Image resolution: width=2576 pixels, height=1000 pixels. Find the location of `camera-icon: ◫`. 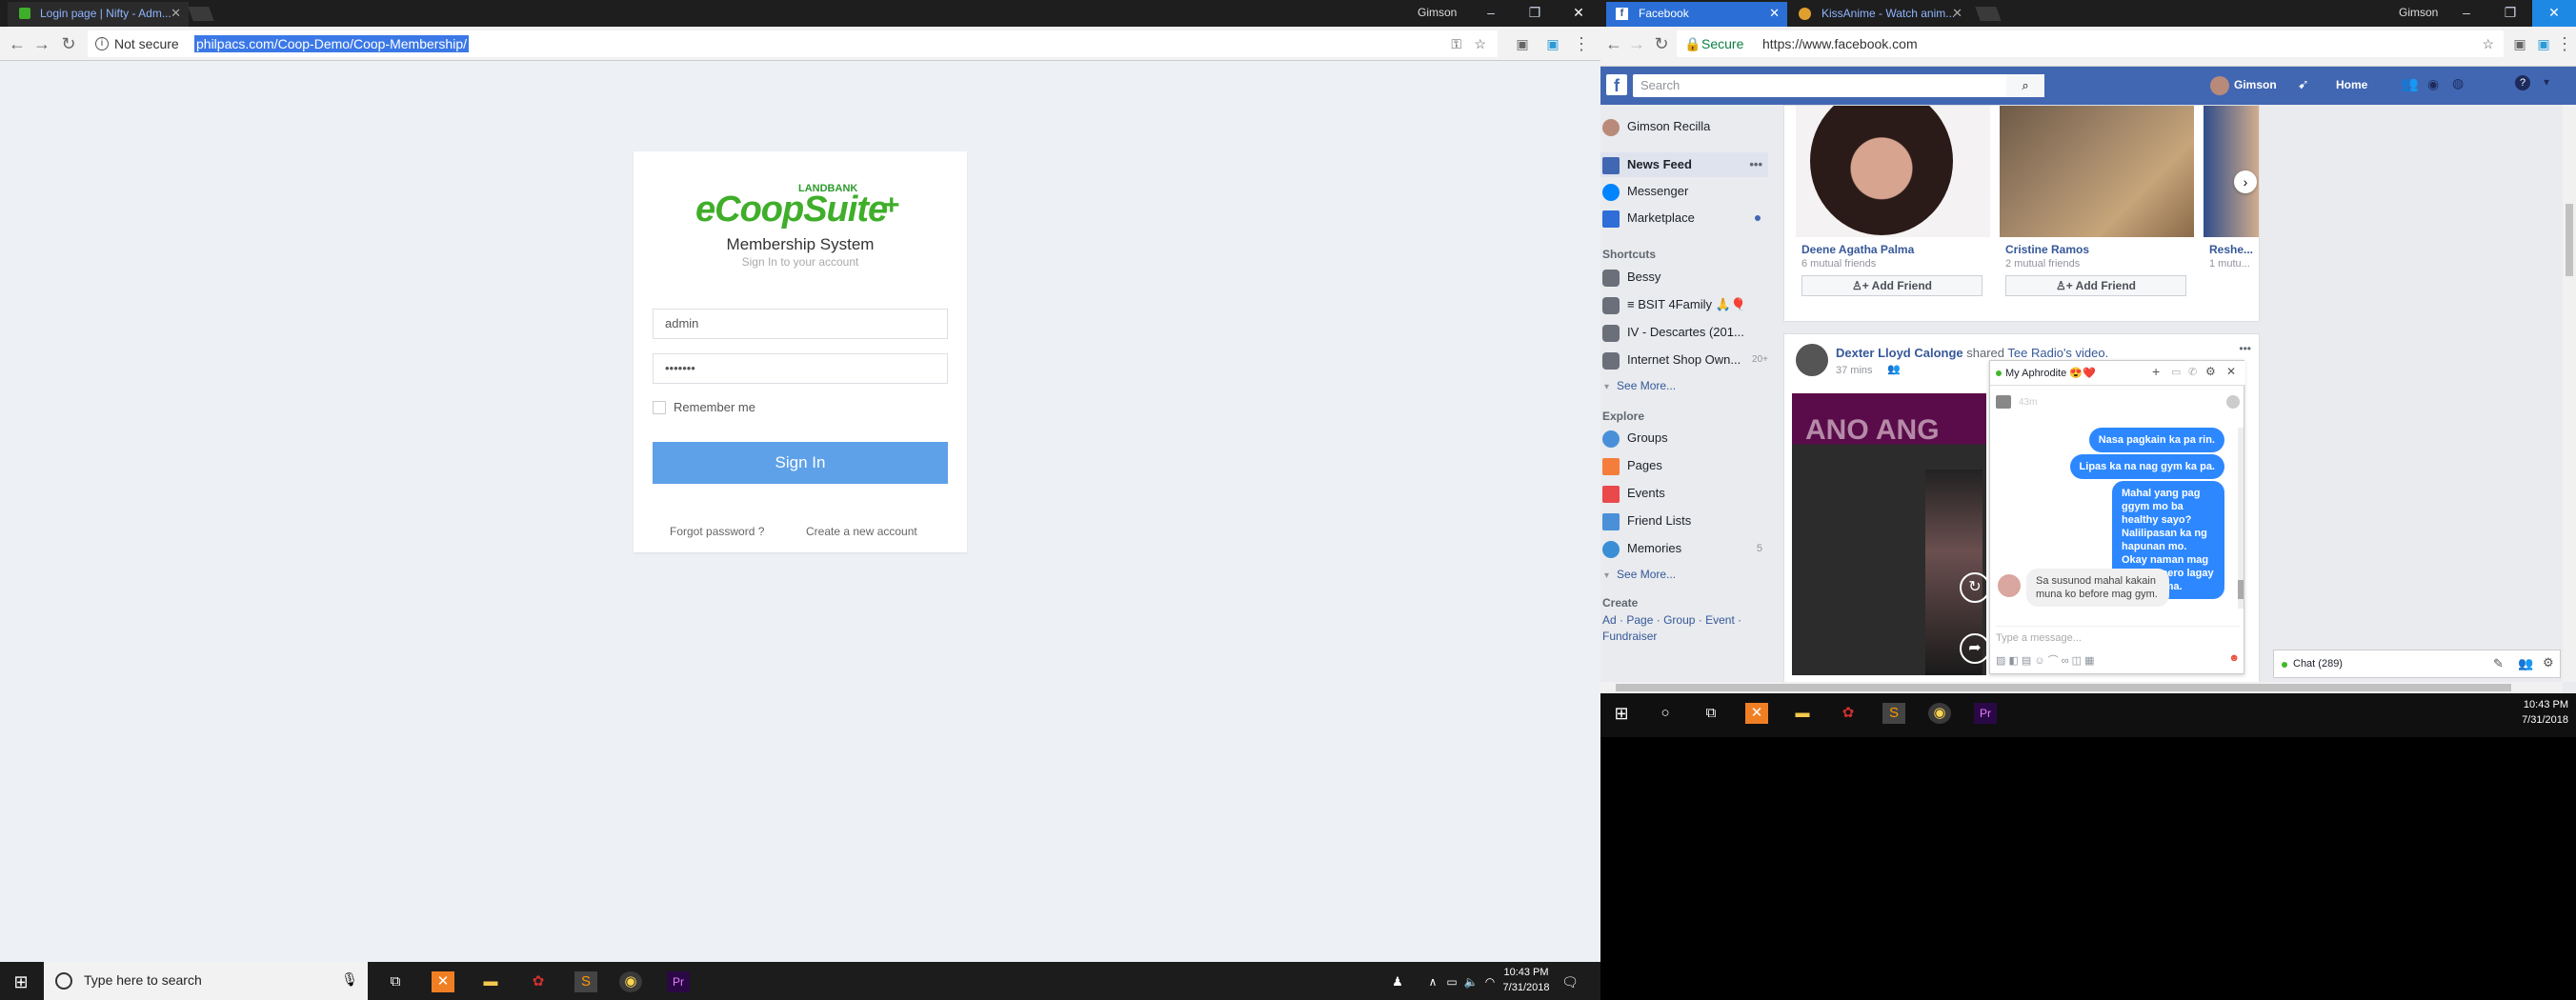

camera-icon: ◫ is located at coordinates (2078, 661).